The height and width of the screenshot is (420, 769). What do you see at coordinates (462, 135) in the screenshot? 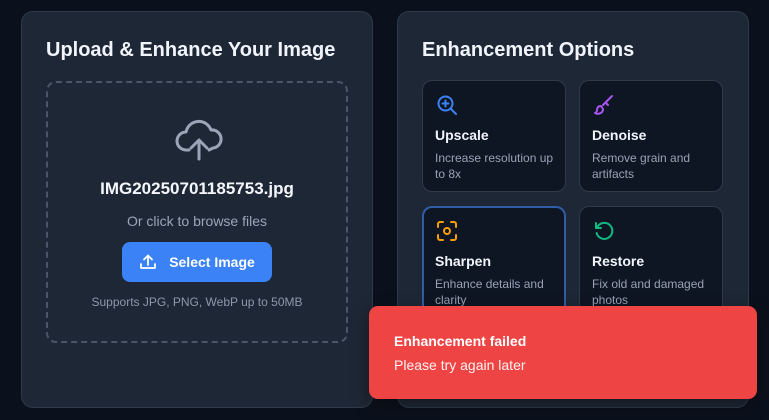
I see `option-upscale-title: Upscale` at bounding box center [462, 135].